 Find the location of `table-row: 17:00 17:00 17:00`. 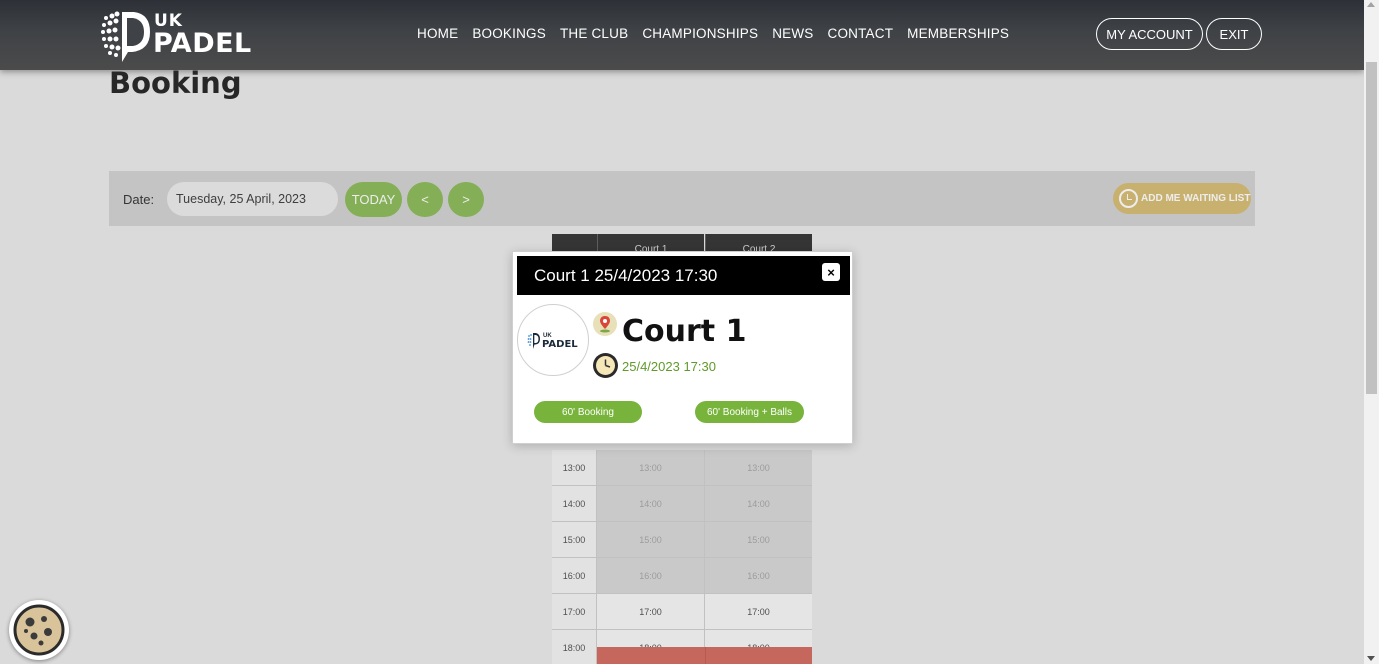

table-row: 17:00 17:00 17:00 is located at coordinates (682, 612).